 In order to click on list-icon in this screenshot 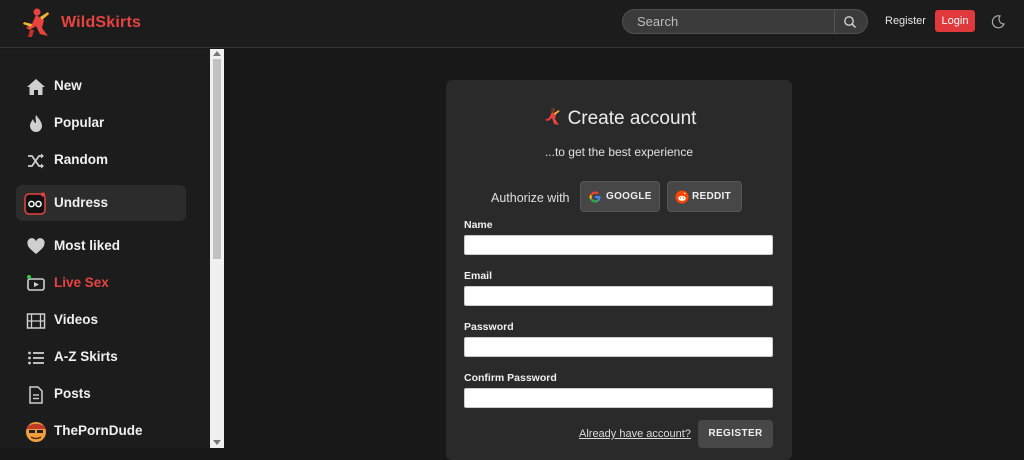, I will do `click(36, 358)`.